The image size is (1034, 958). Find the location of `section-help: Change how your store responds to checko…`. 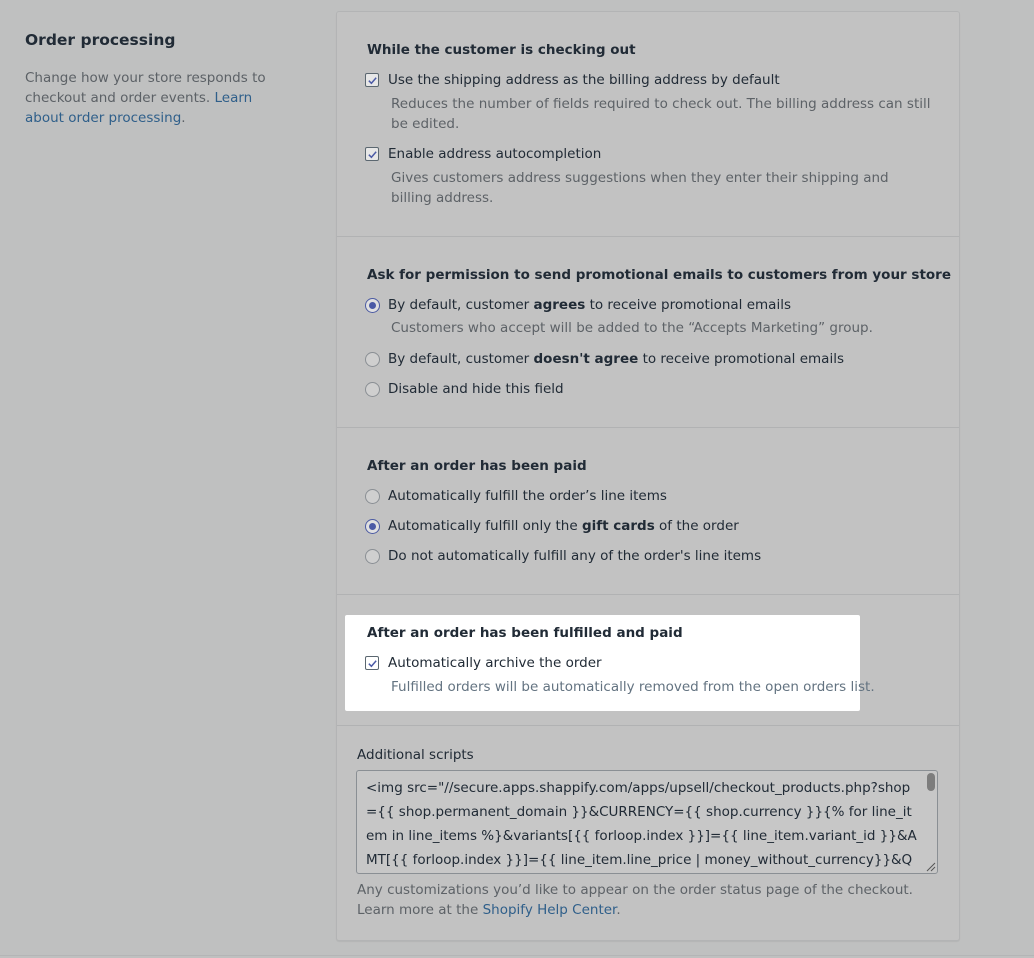

section-help: Change how your store responds to checko… is located at coordinates (145, 98).